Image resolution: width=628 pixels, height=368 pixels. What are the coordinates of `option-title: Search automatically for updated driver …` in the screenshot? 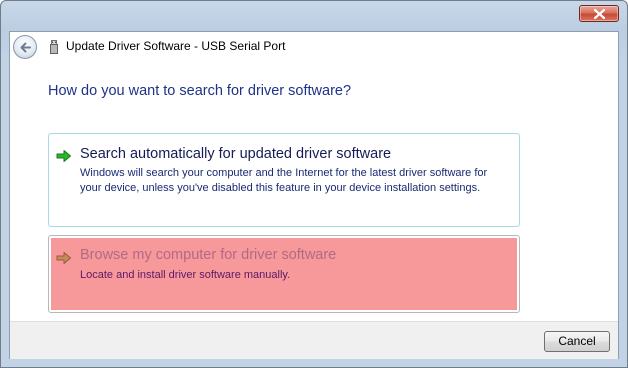 It's located at (236, 154).